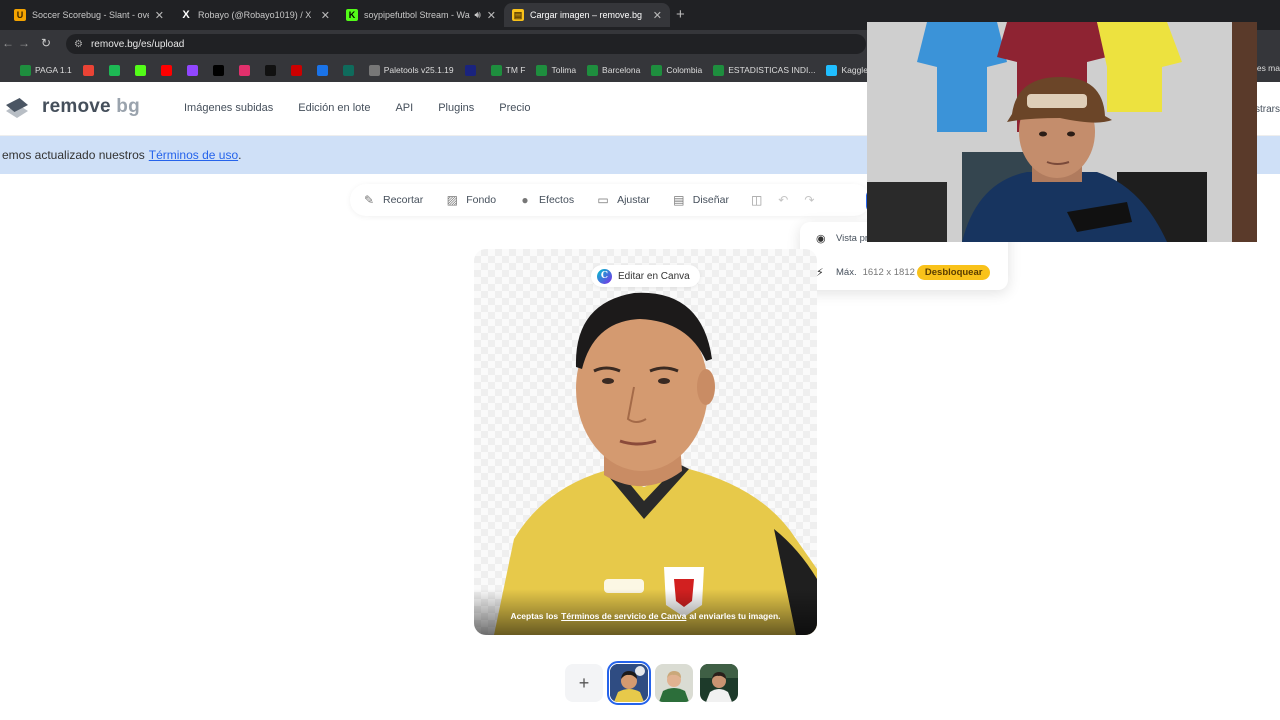 Image resolution: width=1280 pixels, height=720 pixels. I want to click on terms-of-use-link: Términos de uso, so click(193, 155).